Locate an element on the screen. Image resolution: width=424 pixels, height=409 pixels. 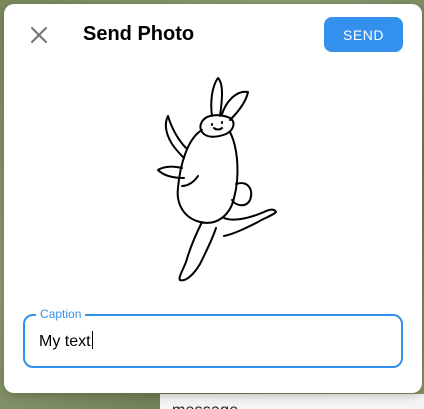
caption-input: My text is located at coordinates (66, 341).